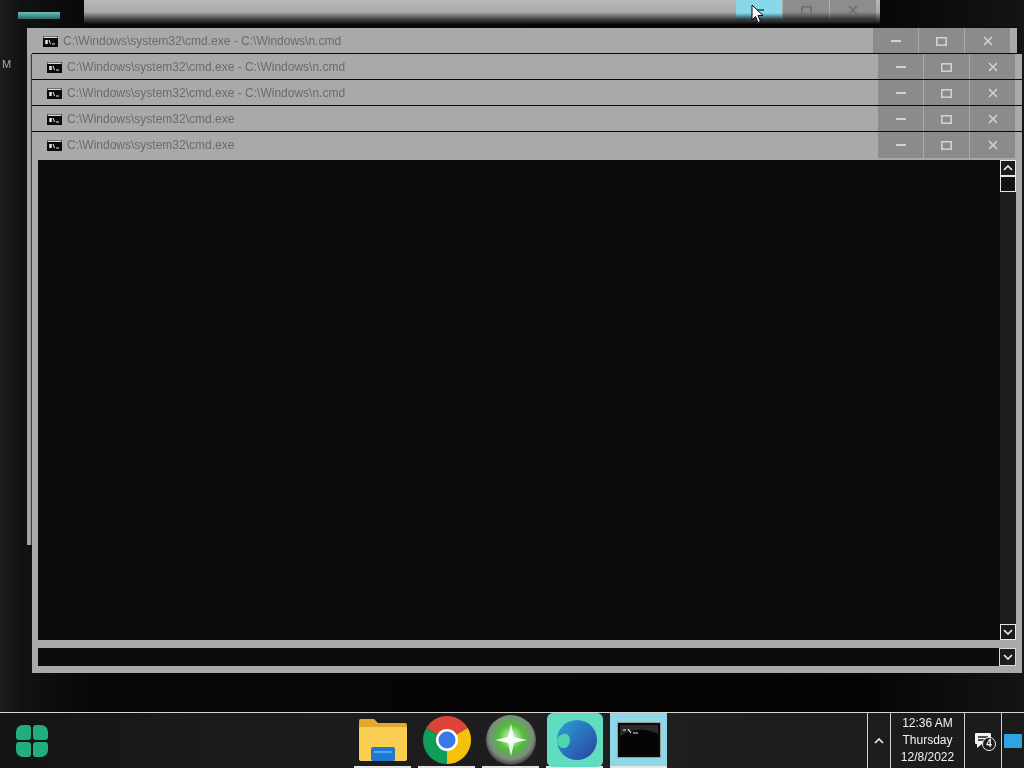 The width and height of the screenshot is (1024, 768). I want to click on show-desktop-button, so click(1012, 740).